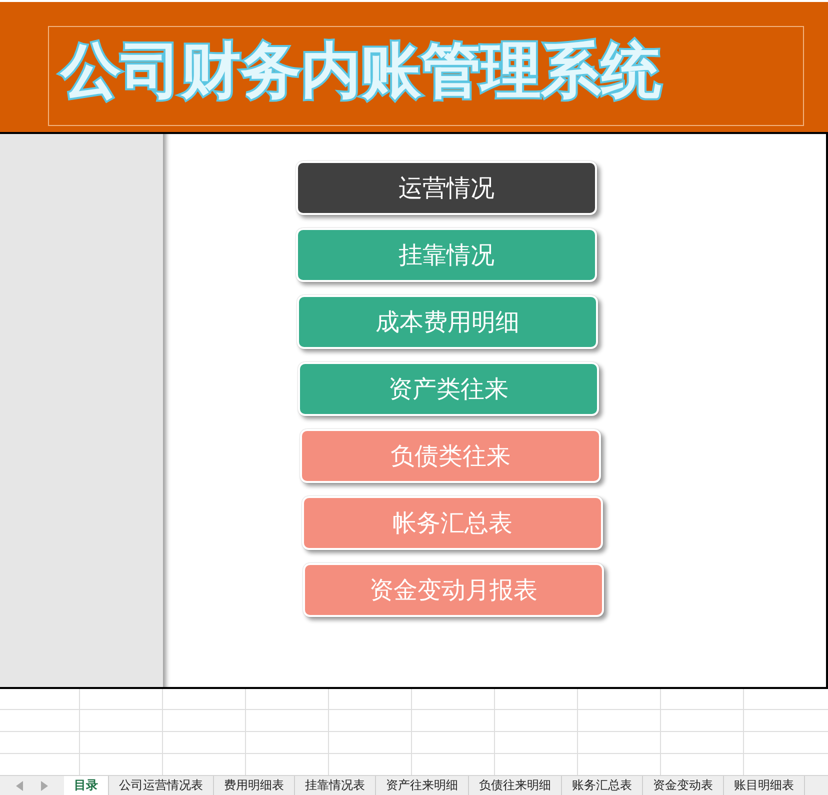 The width and height of the screenshot is (828, 795). Describe the element at coordinates (254, 785) in the screenshot. I see `sheet-tab: 费用明细表` at that location.